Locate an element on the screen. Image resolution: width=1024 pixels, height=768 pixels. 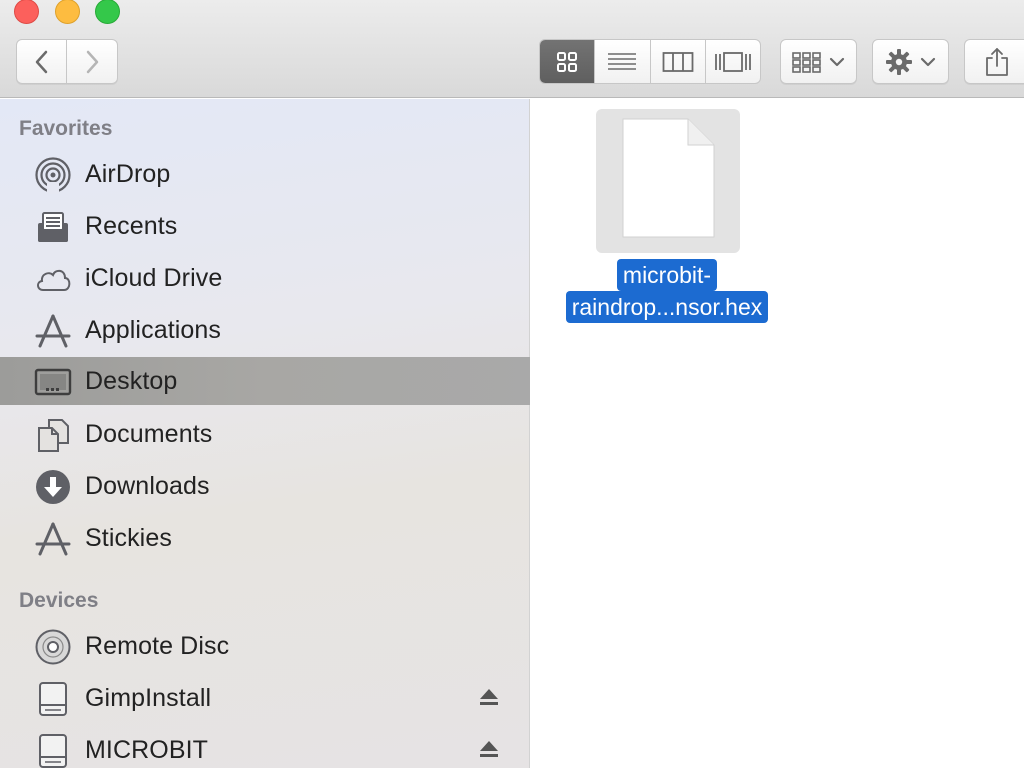
sidebar-item-downloads: Downloads is located at coordinates (265, 486).